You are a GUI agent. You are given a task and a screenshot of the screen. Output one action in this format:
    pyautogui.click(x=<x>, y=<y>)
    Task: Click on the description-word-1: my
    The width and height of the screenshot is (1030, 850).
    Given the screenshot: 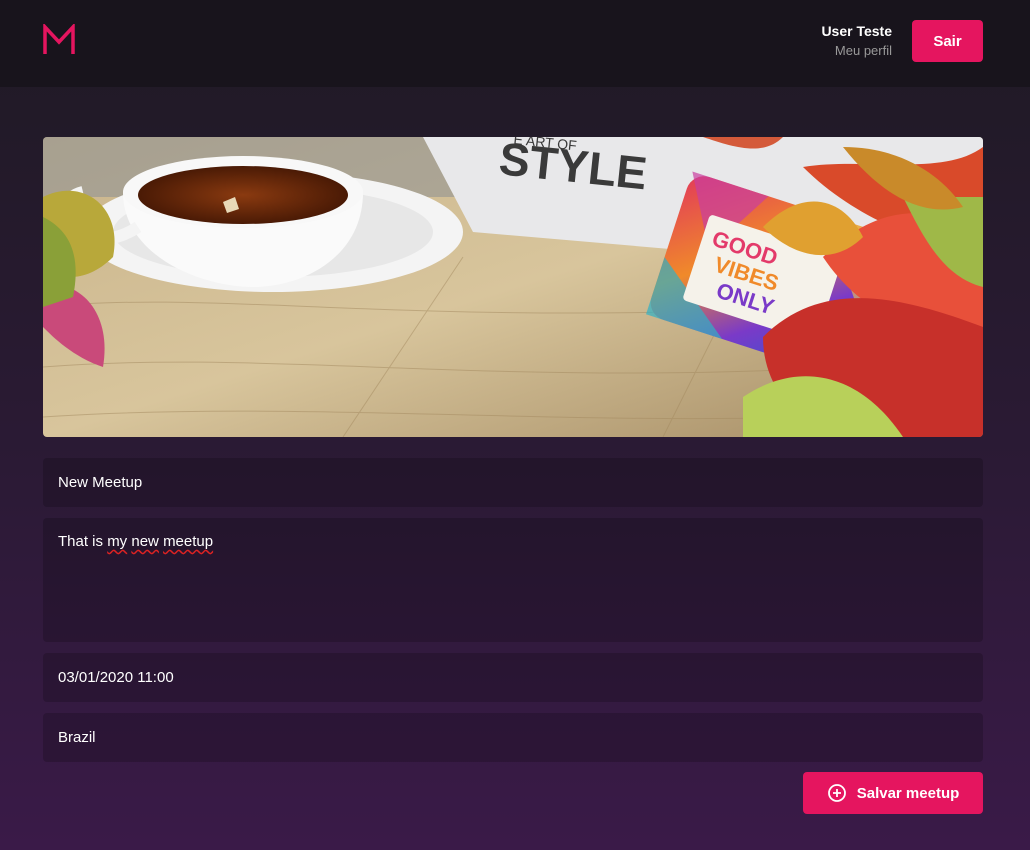 What is the action you would take?
    pyautogui.click(x=117, y=541)
    